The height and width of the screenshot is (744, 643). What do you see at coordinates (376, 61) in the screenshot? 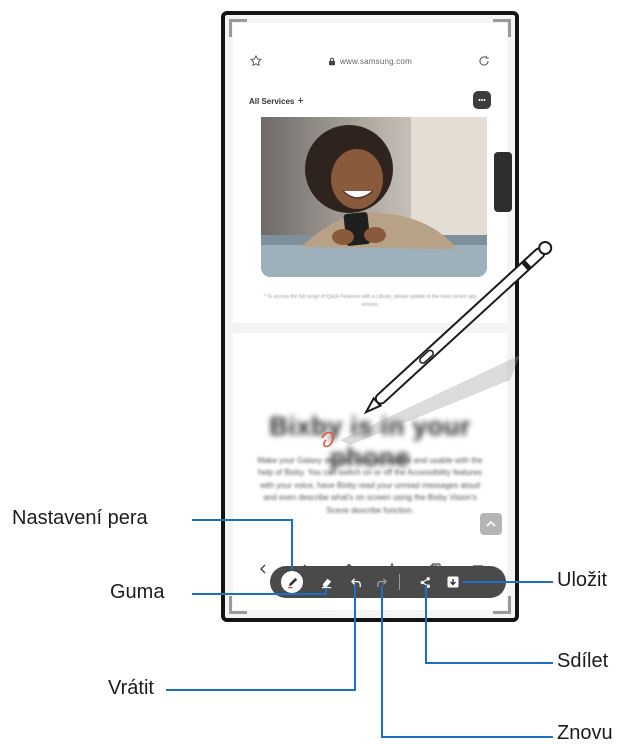
I see `url-text: www.samsung.com` at bounding box center [376, 61].